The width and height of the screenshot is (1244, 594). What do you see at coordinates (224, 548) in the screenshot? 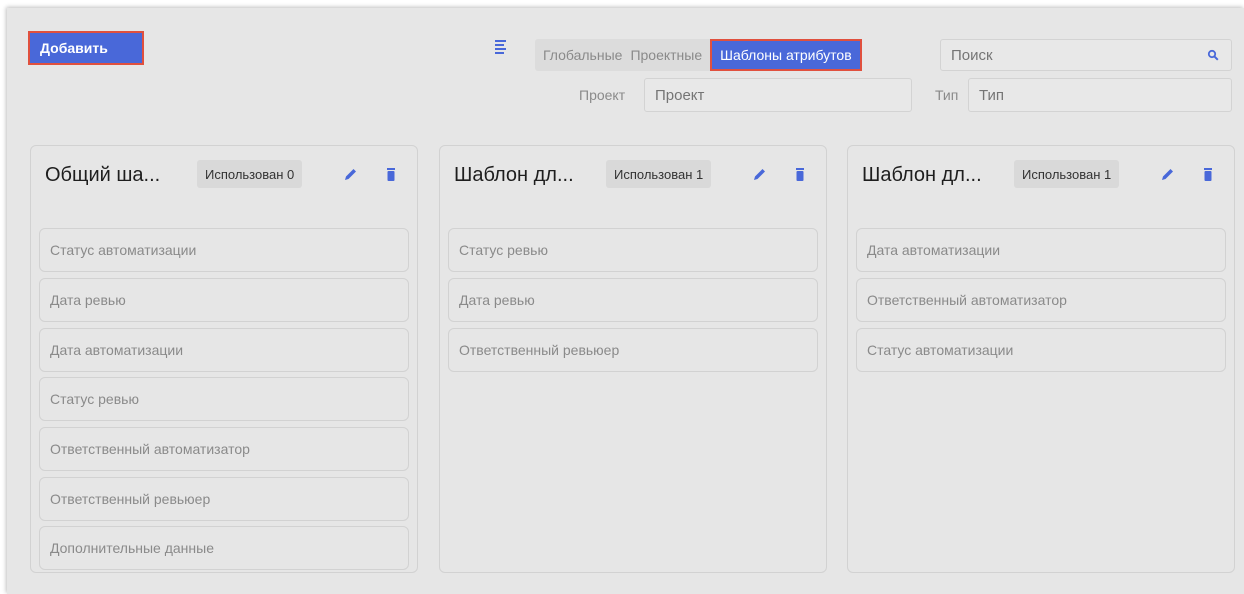
I see `attribute-item: Дополнительные данные` at bounding box center [224, 548].